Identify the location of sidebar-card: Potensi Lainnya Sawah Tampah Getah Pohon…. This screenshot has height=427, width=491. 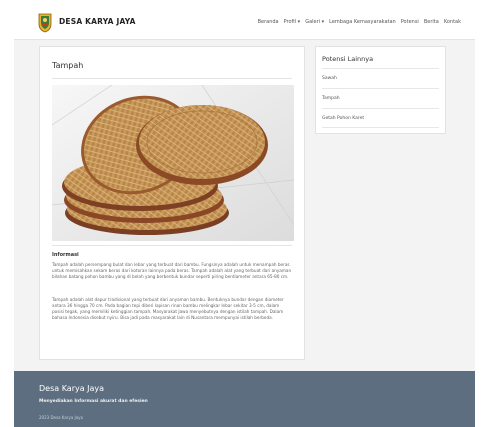
(380, 90).